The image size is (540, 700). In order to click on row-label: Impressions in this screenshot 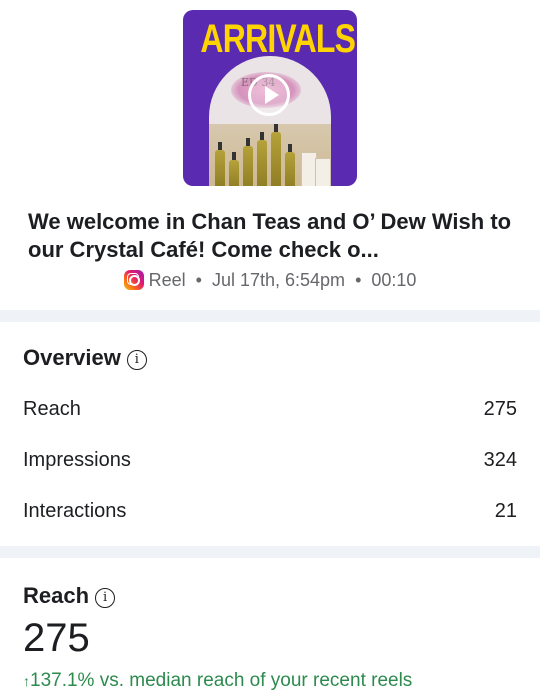, I will do `click(77, 460)`.